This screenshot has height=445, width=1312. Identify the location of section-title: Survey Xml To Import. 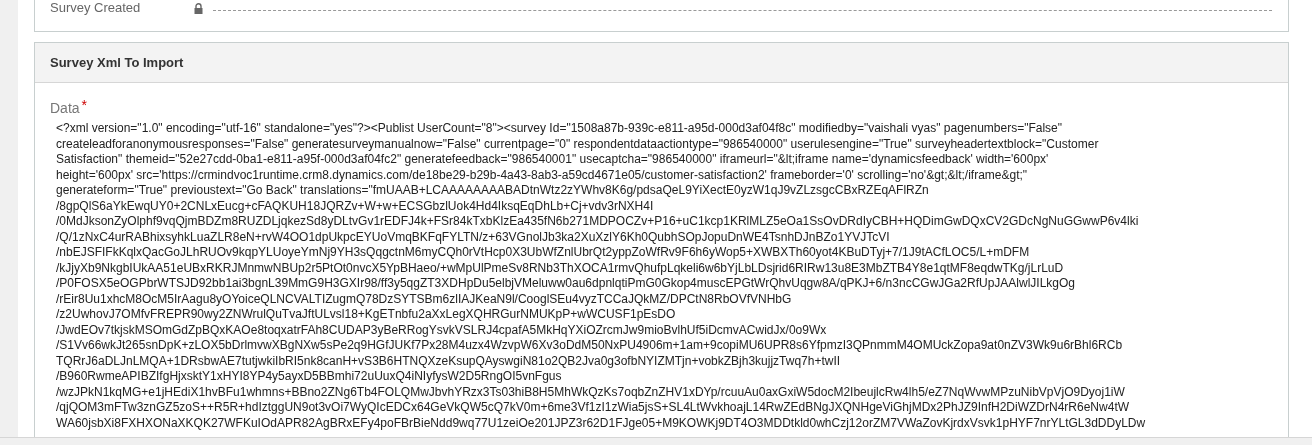
(117, 62).